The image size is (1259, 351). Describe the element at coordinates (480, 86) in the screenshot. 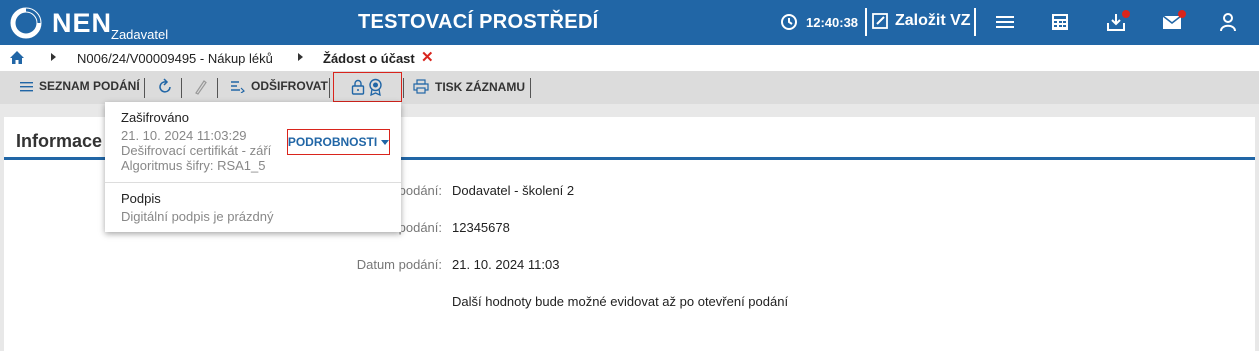

I see `print-record-label: TISK ZÁZNAMU` at that location.